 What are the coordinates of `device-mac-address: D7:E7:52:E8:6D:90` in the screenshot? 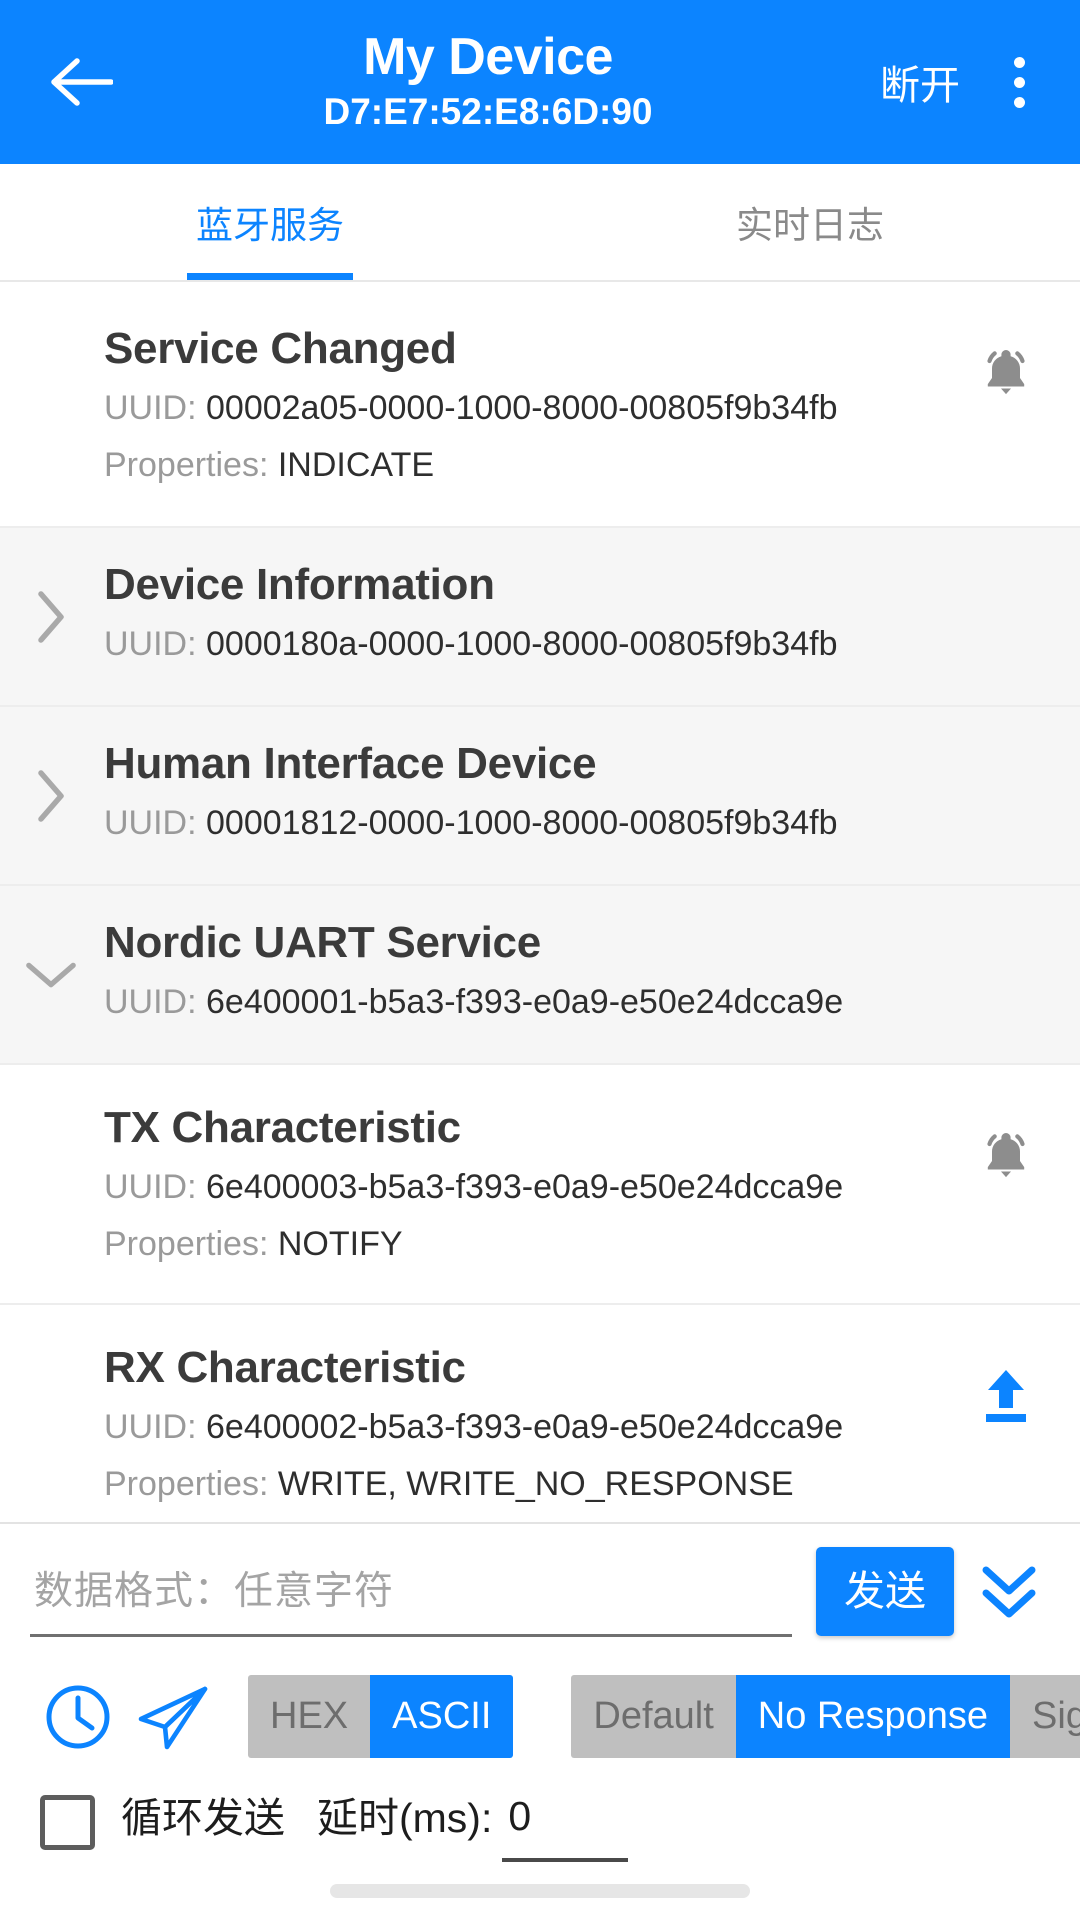 It's located at (488, 111).